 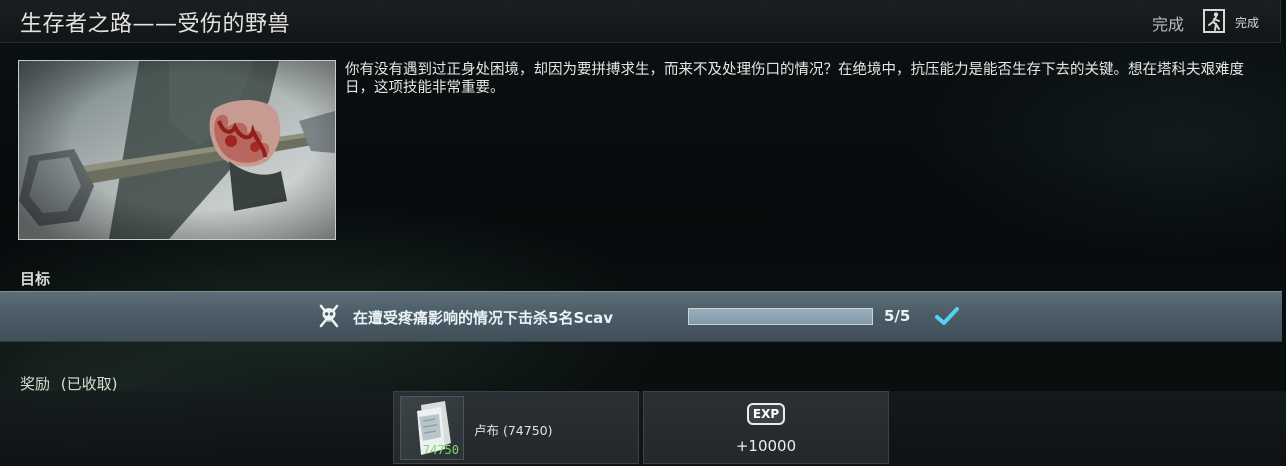 I want to click on objectives-label: 目标, so click(x=35, y=279).